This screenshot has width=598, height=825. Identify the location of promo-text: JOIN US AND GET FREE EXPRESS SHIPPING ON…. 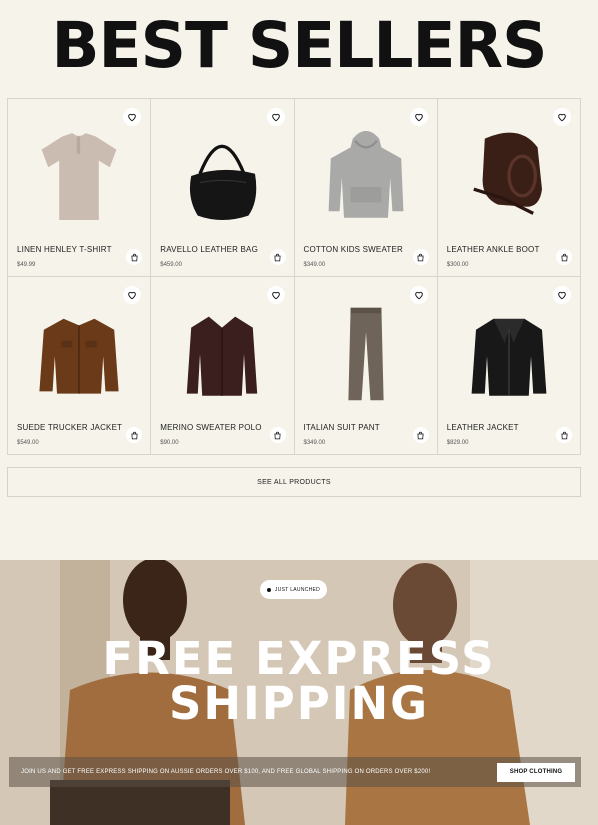
(226, 772).